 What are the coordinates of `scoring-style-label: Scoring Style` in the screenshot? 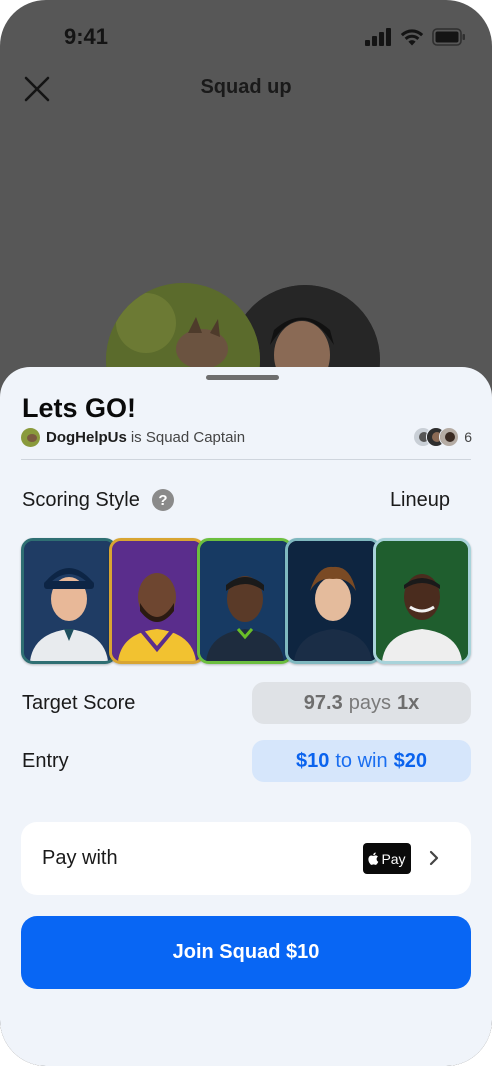 It's located at (81, 500).